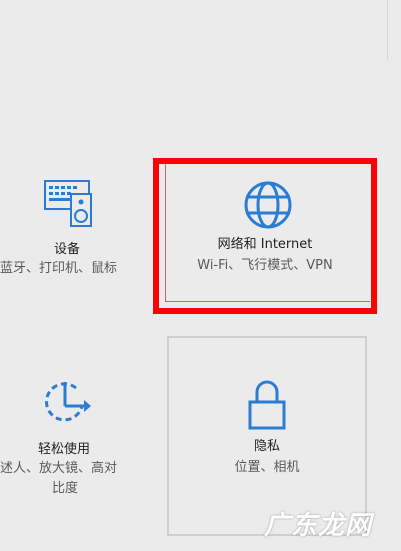 This screenshot has height=551, width=401. Describe the element at coordinates (64, 449) in the screenshot. I see `tile-ease-title: 轻松使用` at that location.